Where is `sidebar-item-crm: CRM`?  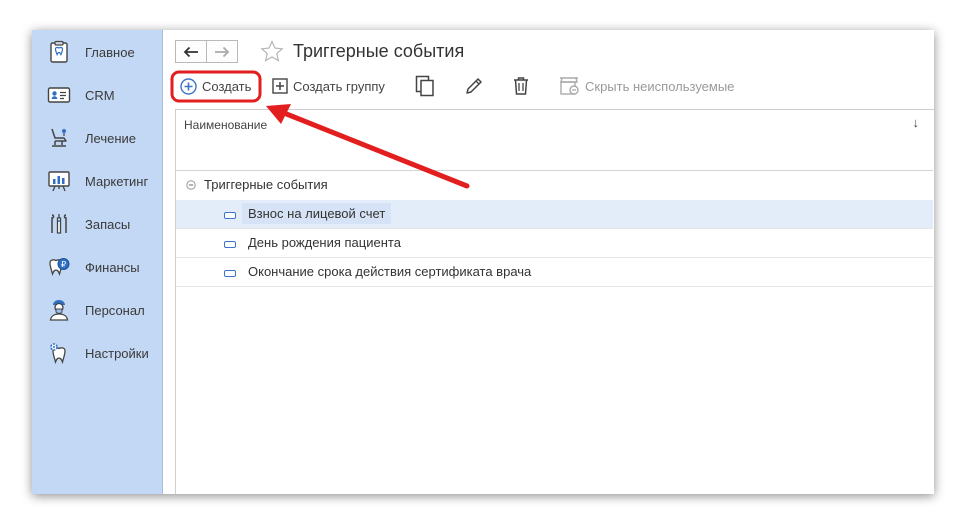 sidebar-item-crm: CRM is located at coordinates (97, 95).